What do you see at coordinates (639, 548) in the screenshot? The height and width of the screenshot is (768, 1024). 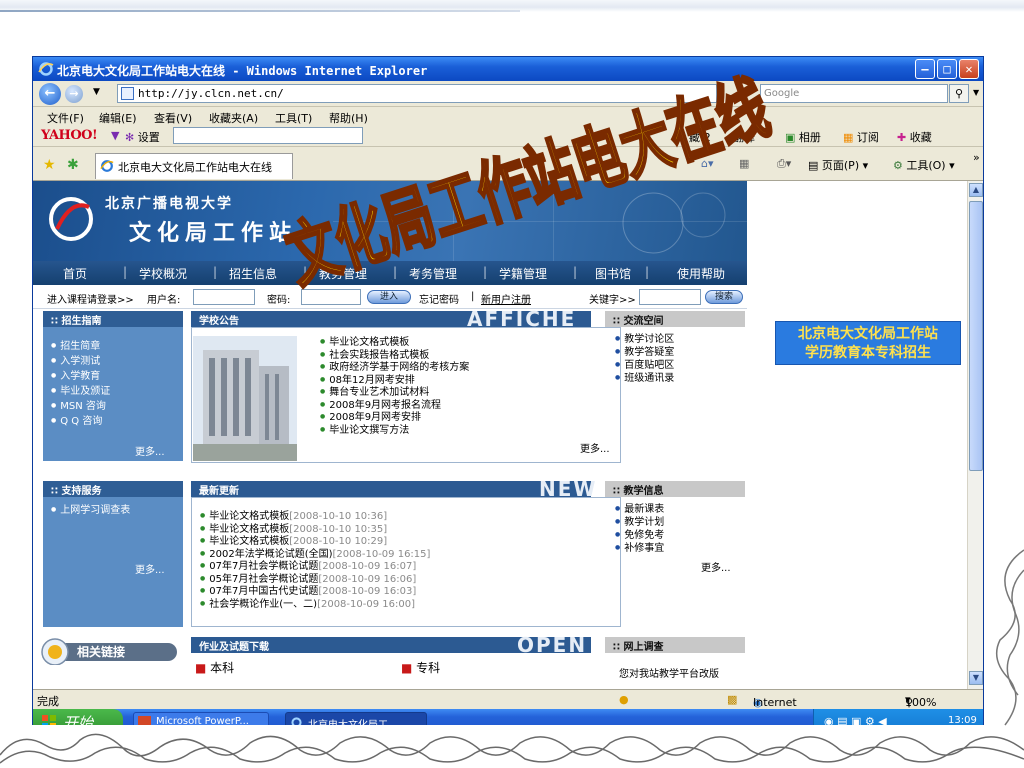 I see `list-item: 补修事宜` at bounding box center [639, 548].